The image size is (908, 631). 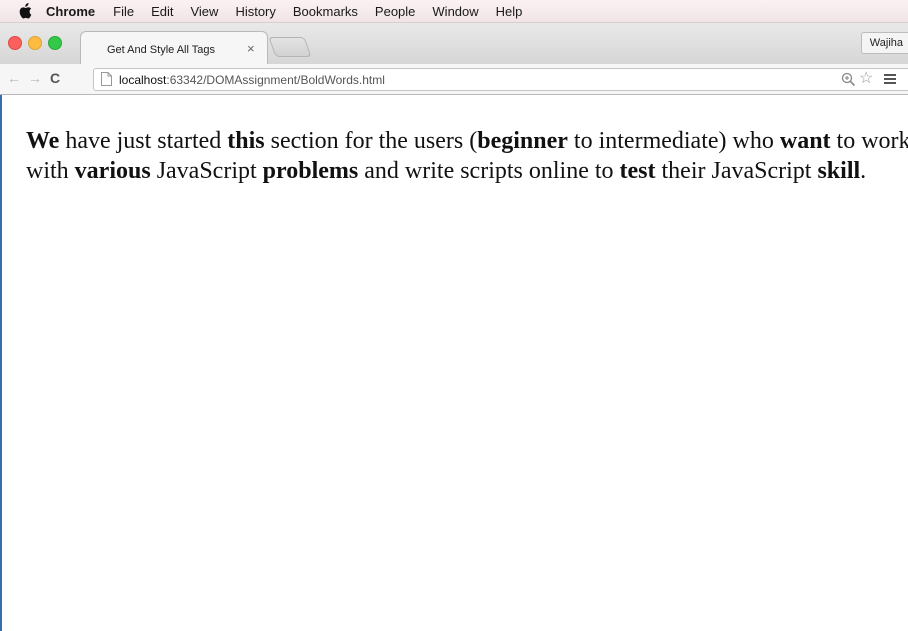 What do you see at coordinates (736, 171) in the screenshot?
I see `text-segment: their JavaScript` at bounding box center [736, 171].